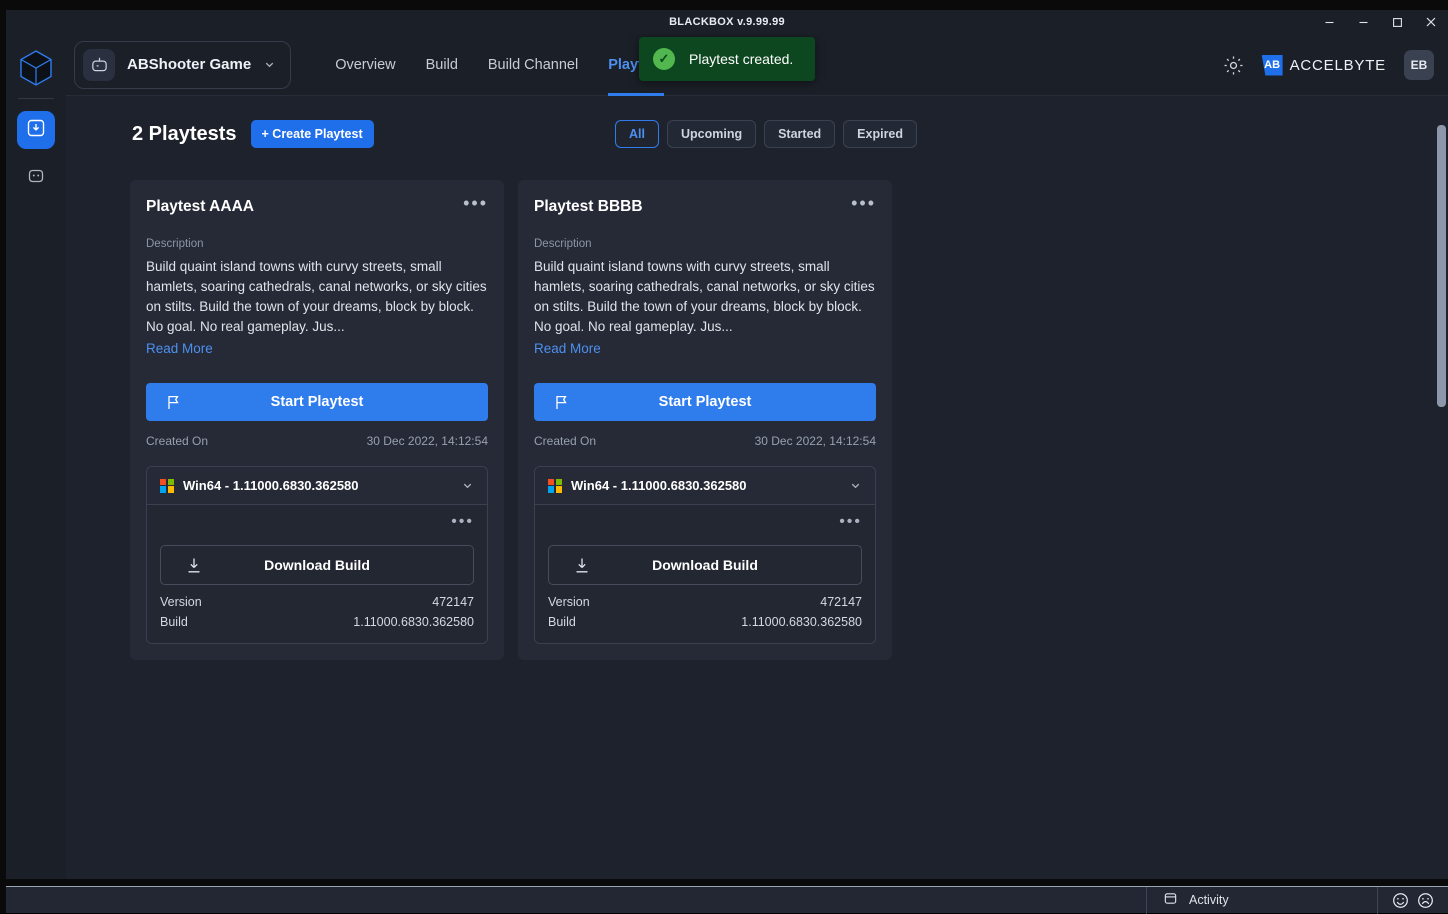  What do you see at coordinates (1431, 22) in the screenshot?
I see `close-button` at bounding box center [1431, 22].